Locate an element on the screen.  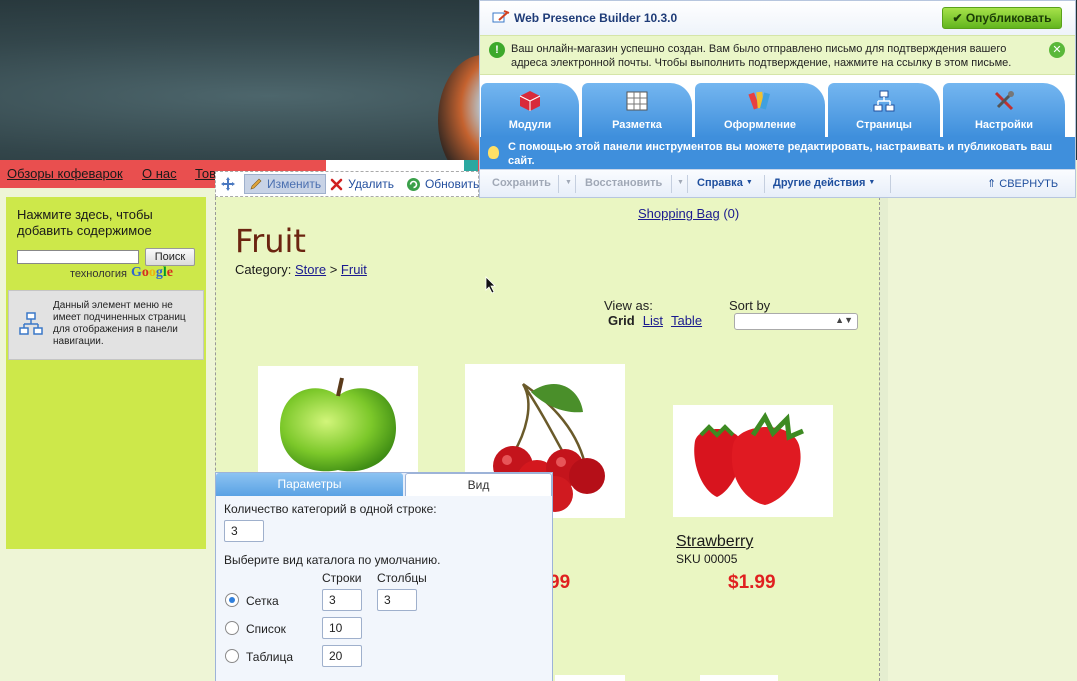
product-image-strawberry is located at coordinates (753, 461).